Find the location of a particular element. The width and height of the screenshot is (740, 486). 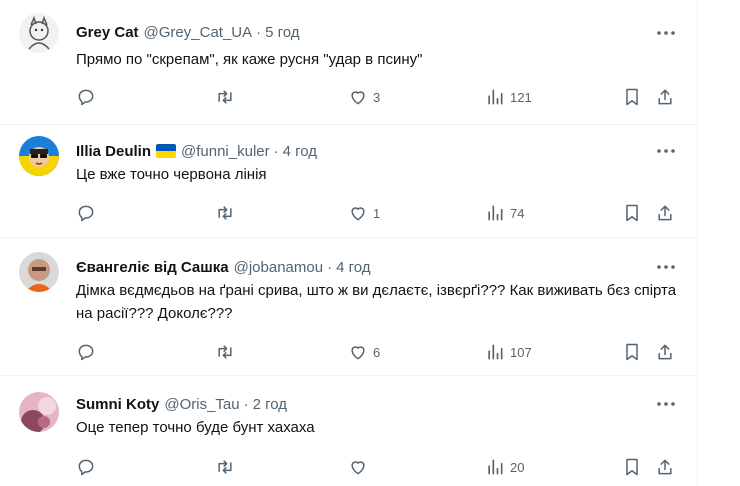

like-button: 1 is located at coordinates (364, 213).